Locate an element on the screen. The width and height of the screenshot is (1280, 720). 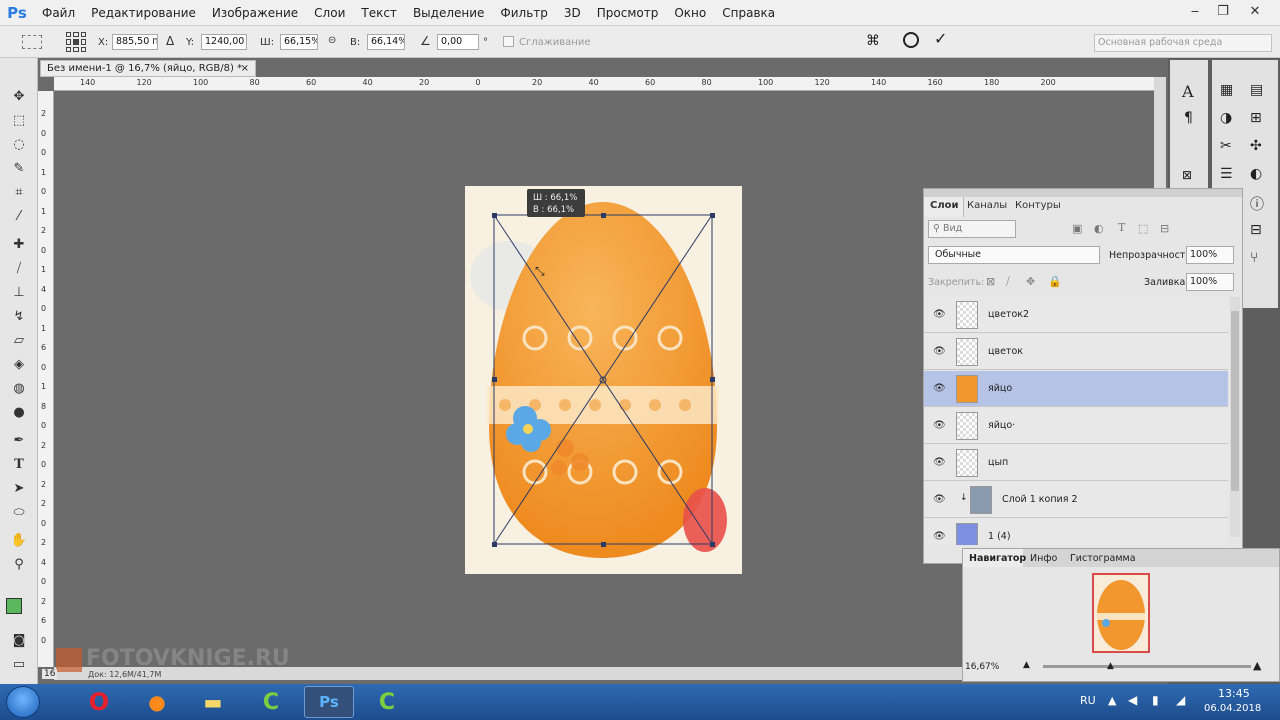
layers-panel-header is located at coordinates (1083, 193).